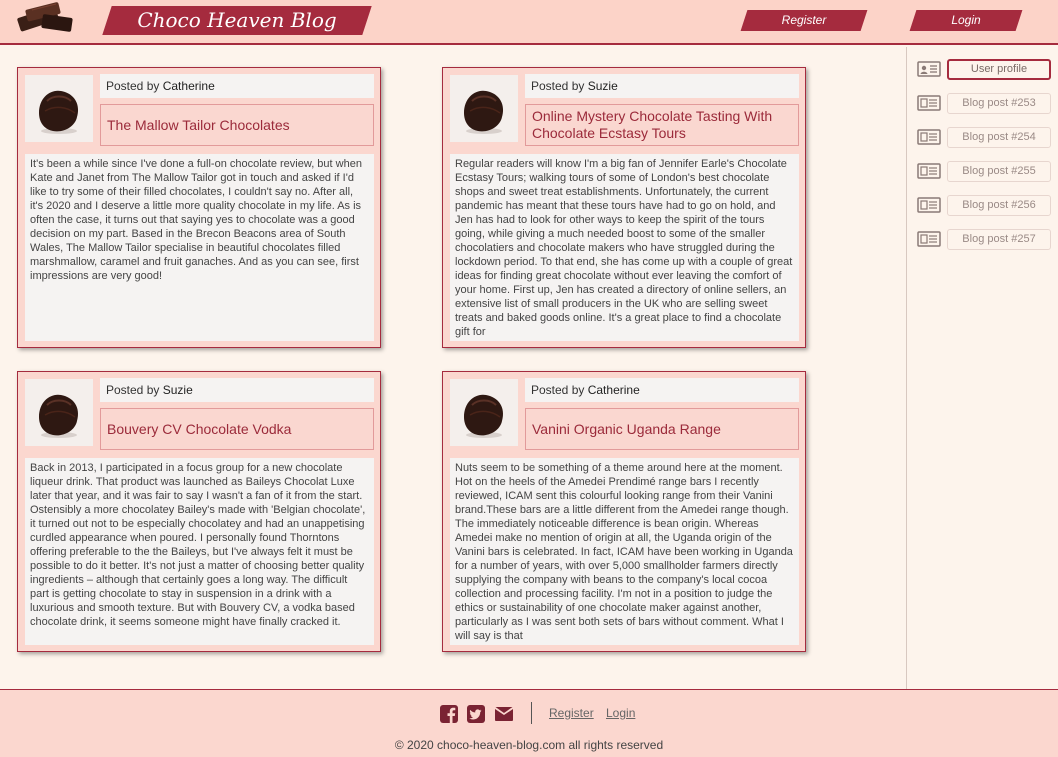 The height and width of the screenshot is (757, 1058). I want to click on sidebar-item-blog-post: Blog post #253, so click(984, 103).